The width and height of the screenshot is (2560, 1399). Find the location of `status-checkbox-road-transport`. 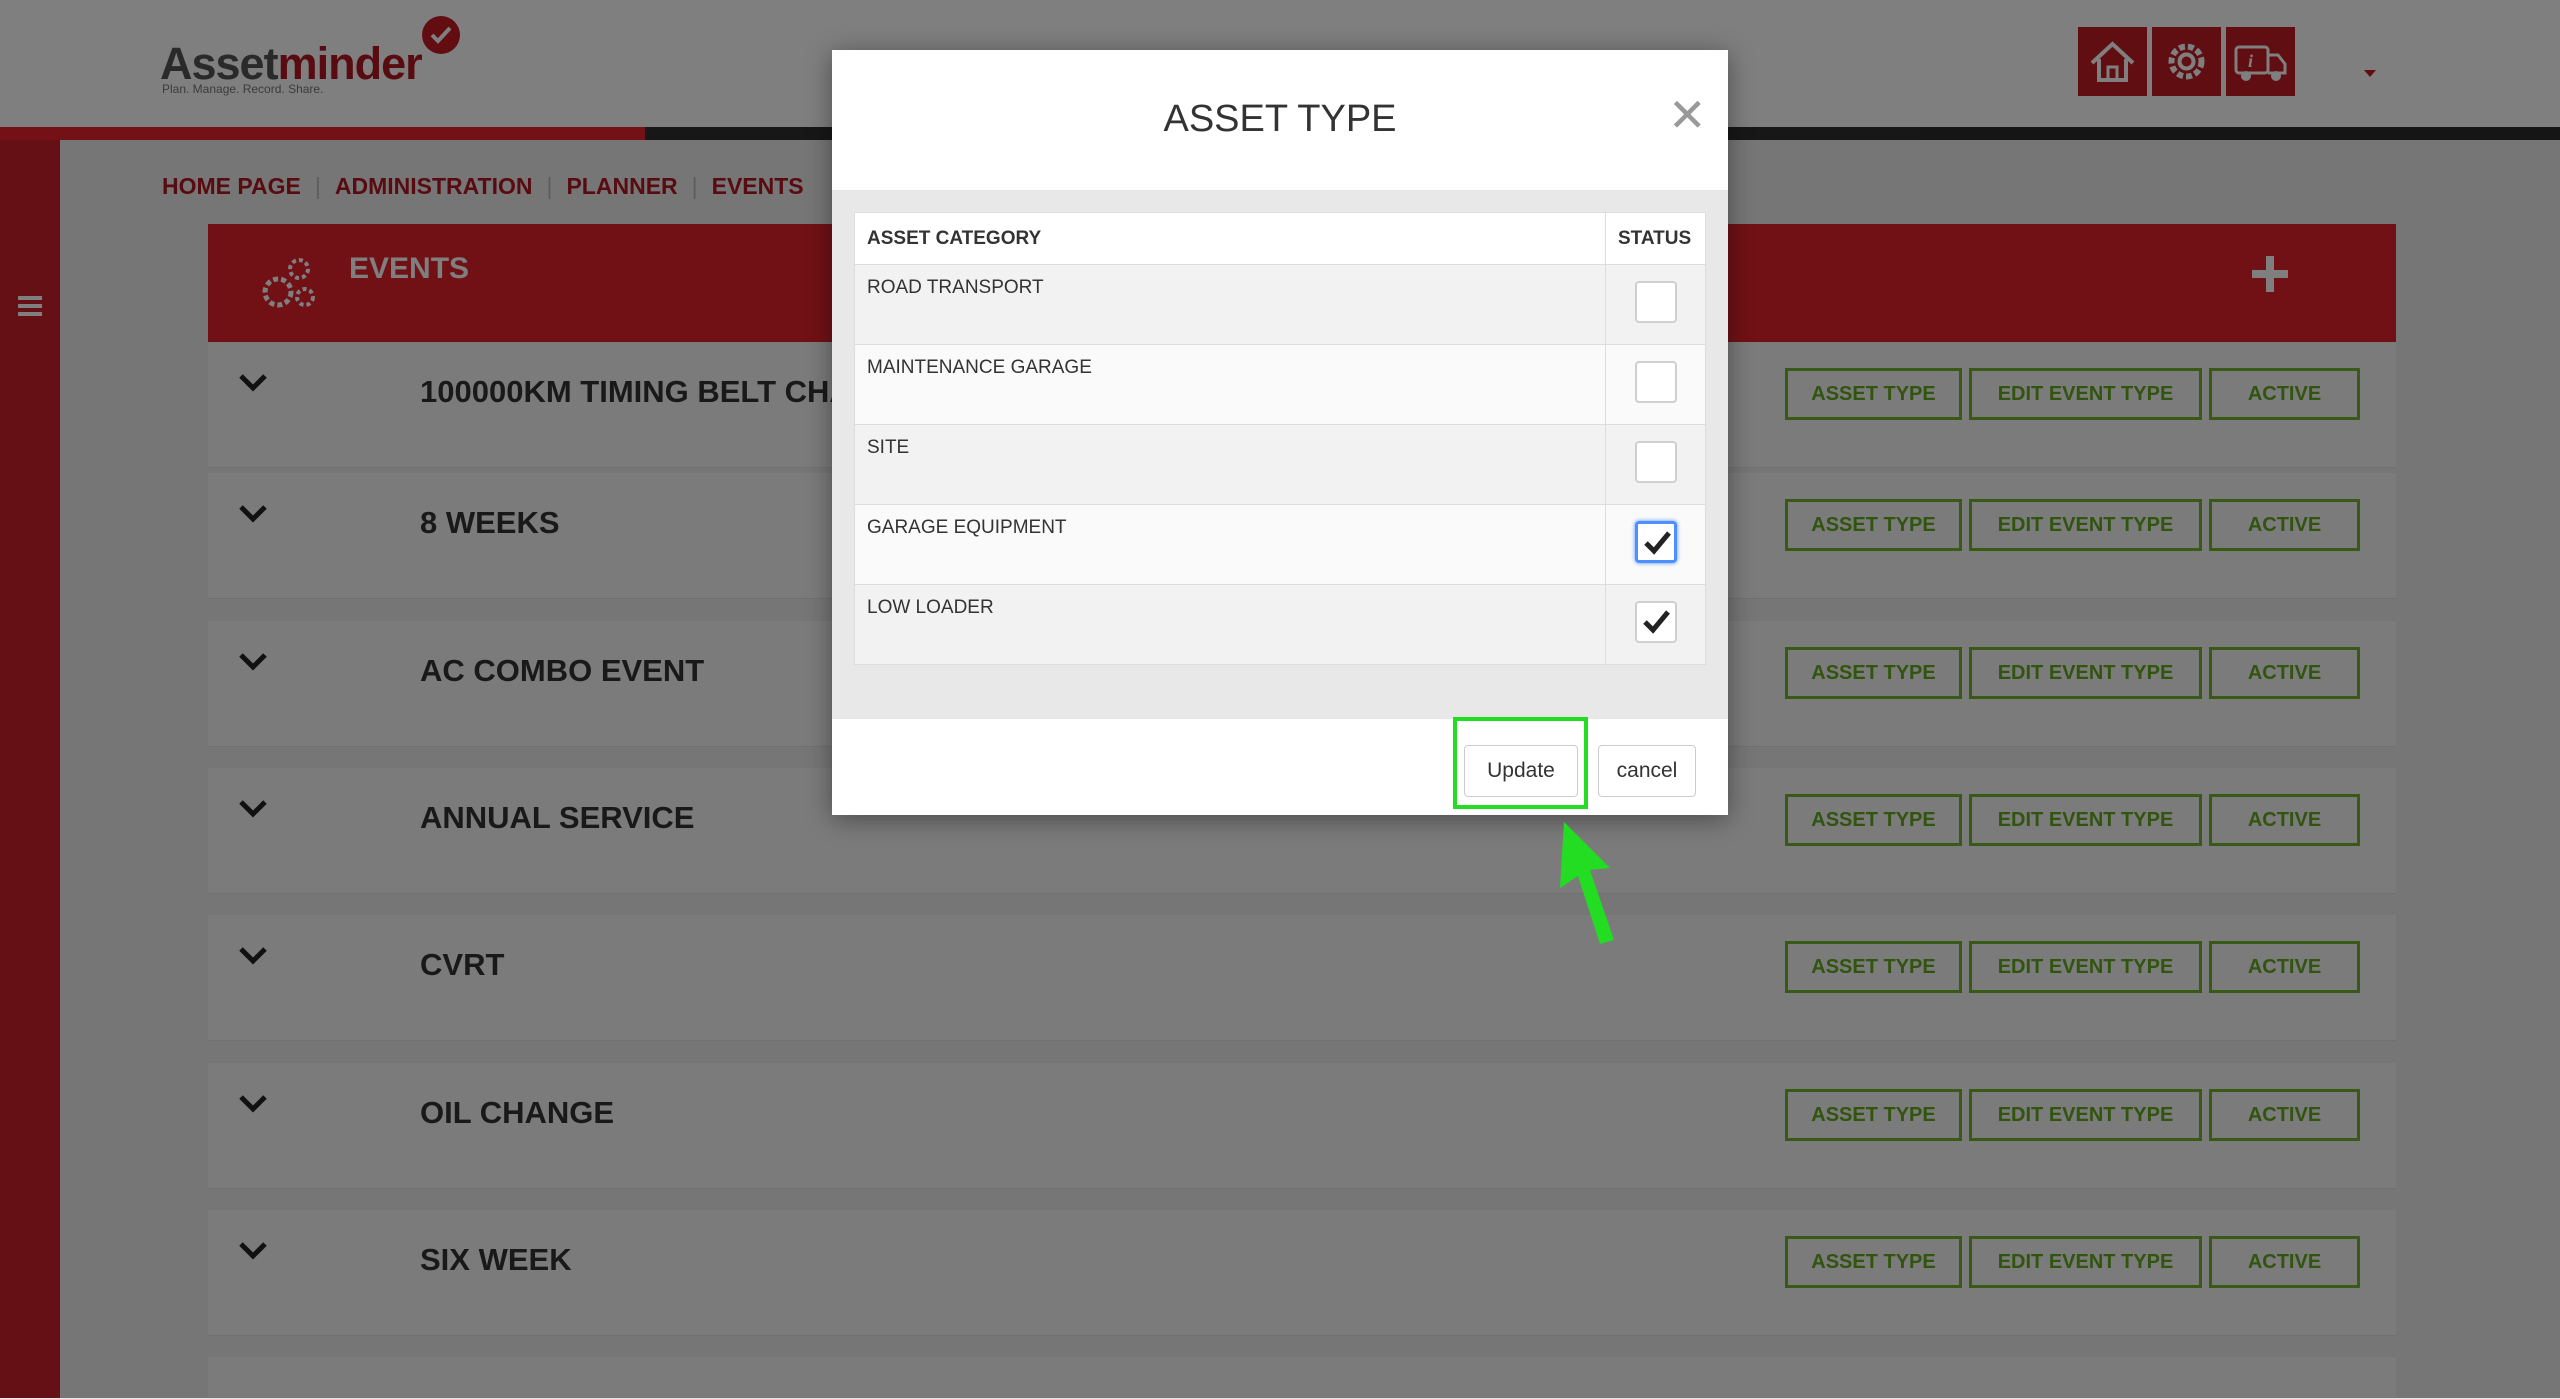

status-checkbox-road-transport is located at coordinates (1655, 302).